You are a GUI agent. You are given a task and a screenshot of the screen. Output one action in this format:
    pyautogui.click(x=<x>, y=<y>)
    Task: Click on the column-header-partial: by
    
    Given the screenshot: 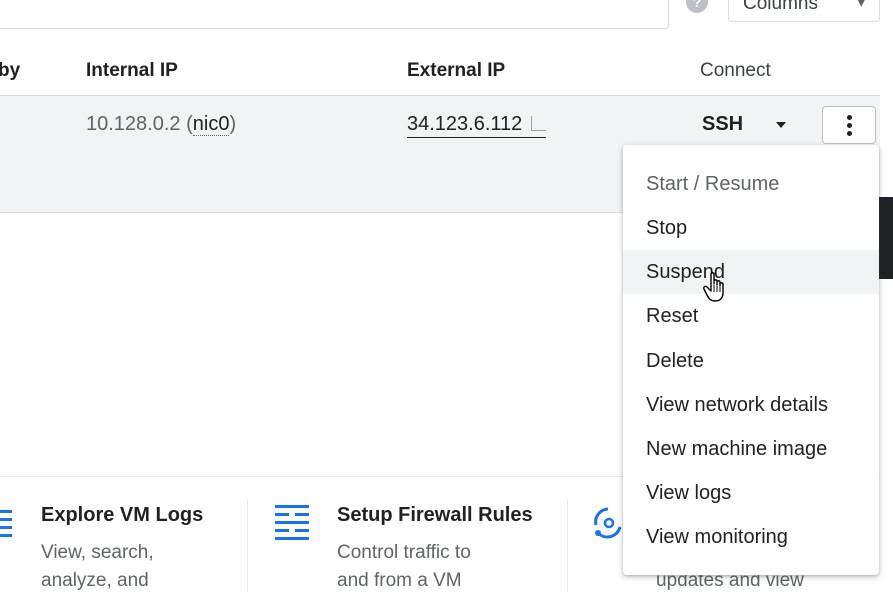 What is the action you would take?
    pyautogui.click(x=10, y=71)
    